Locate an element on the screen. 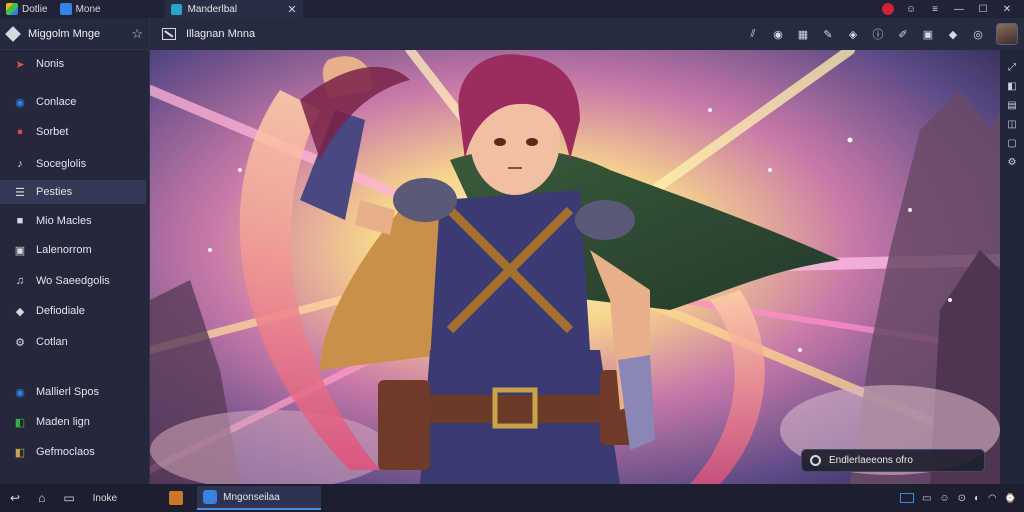 This screenshot has width=1024, height=512. controller-icon: ☺ is located at coordinates (944, 498).